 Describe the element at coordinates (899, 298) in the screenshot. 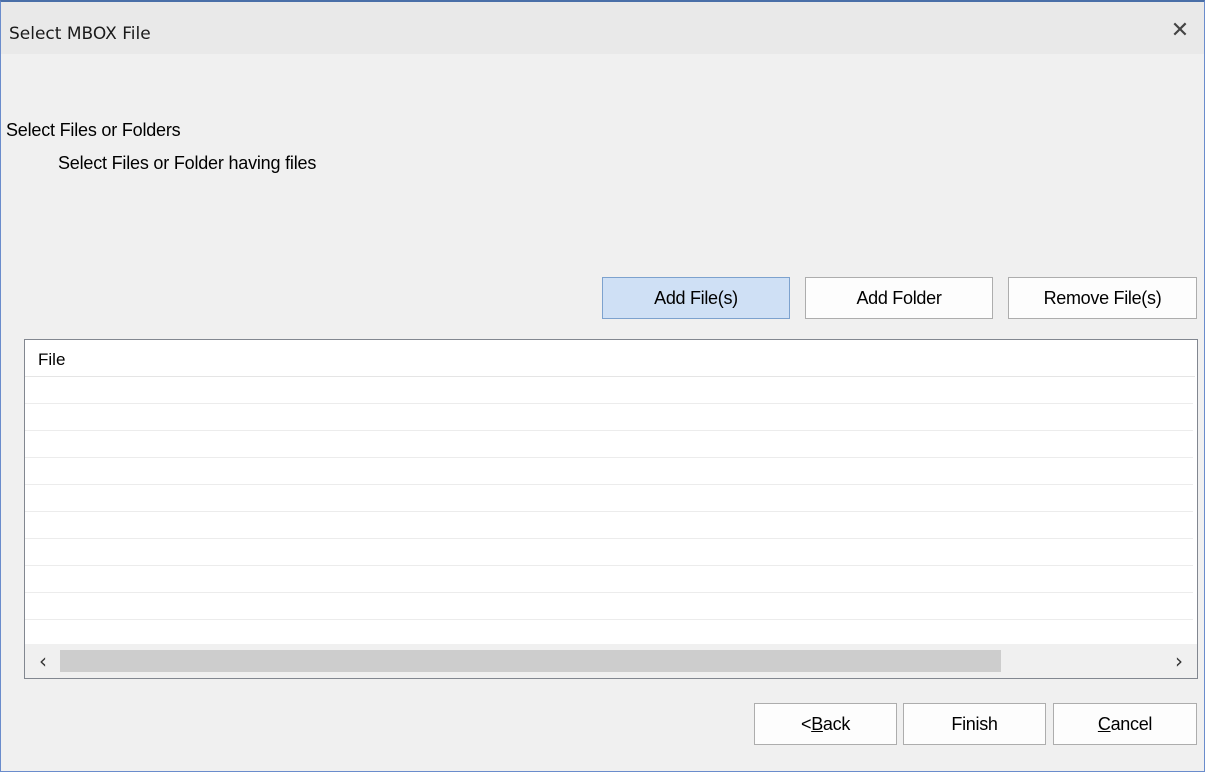

I see `add-folder-button: Add Folder` at that location.